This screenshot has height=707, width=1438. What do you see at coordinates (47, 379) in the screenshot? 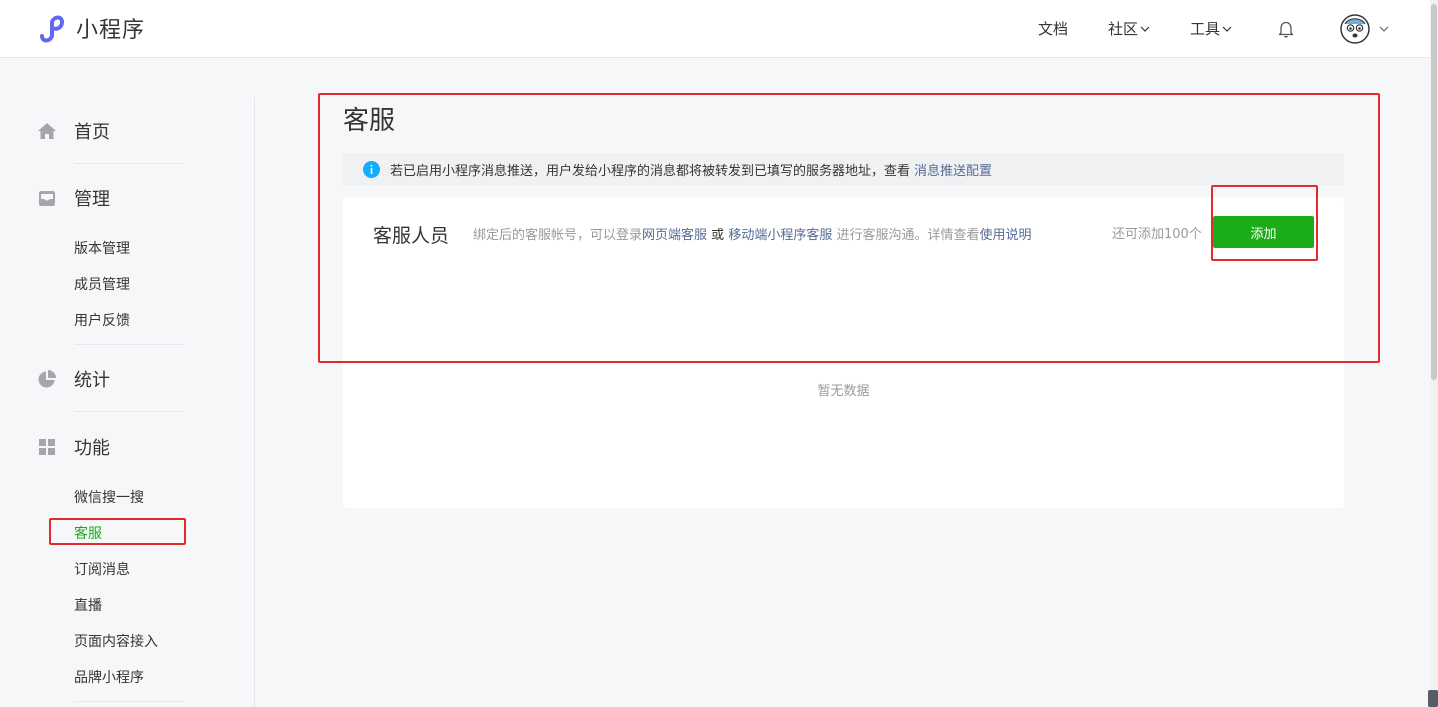
I see `pie-chart-icon` at bounding box center [47, 379].